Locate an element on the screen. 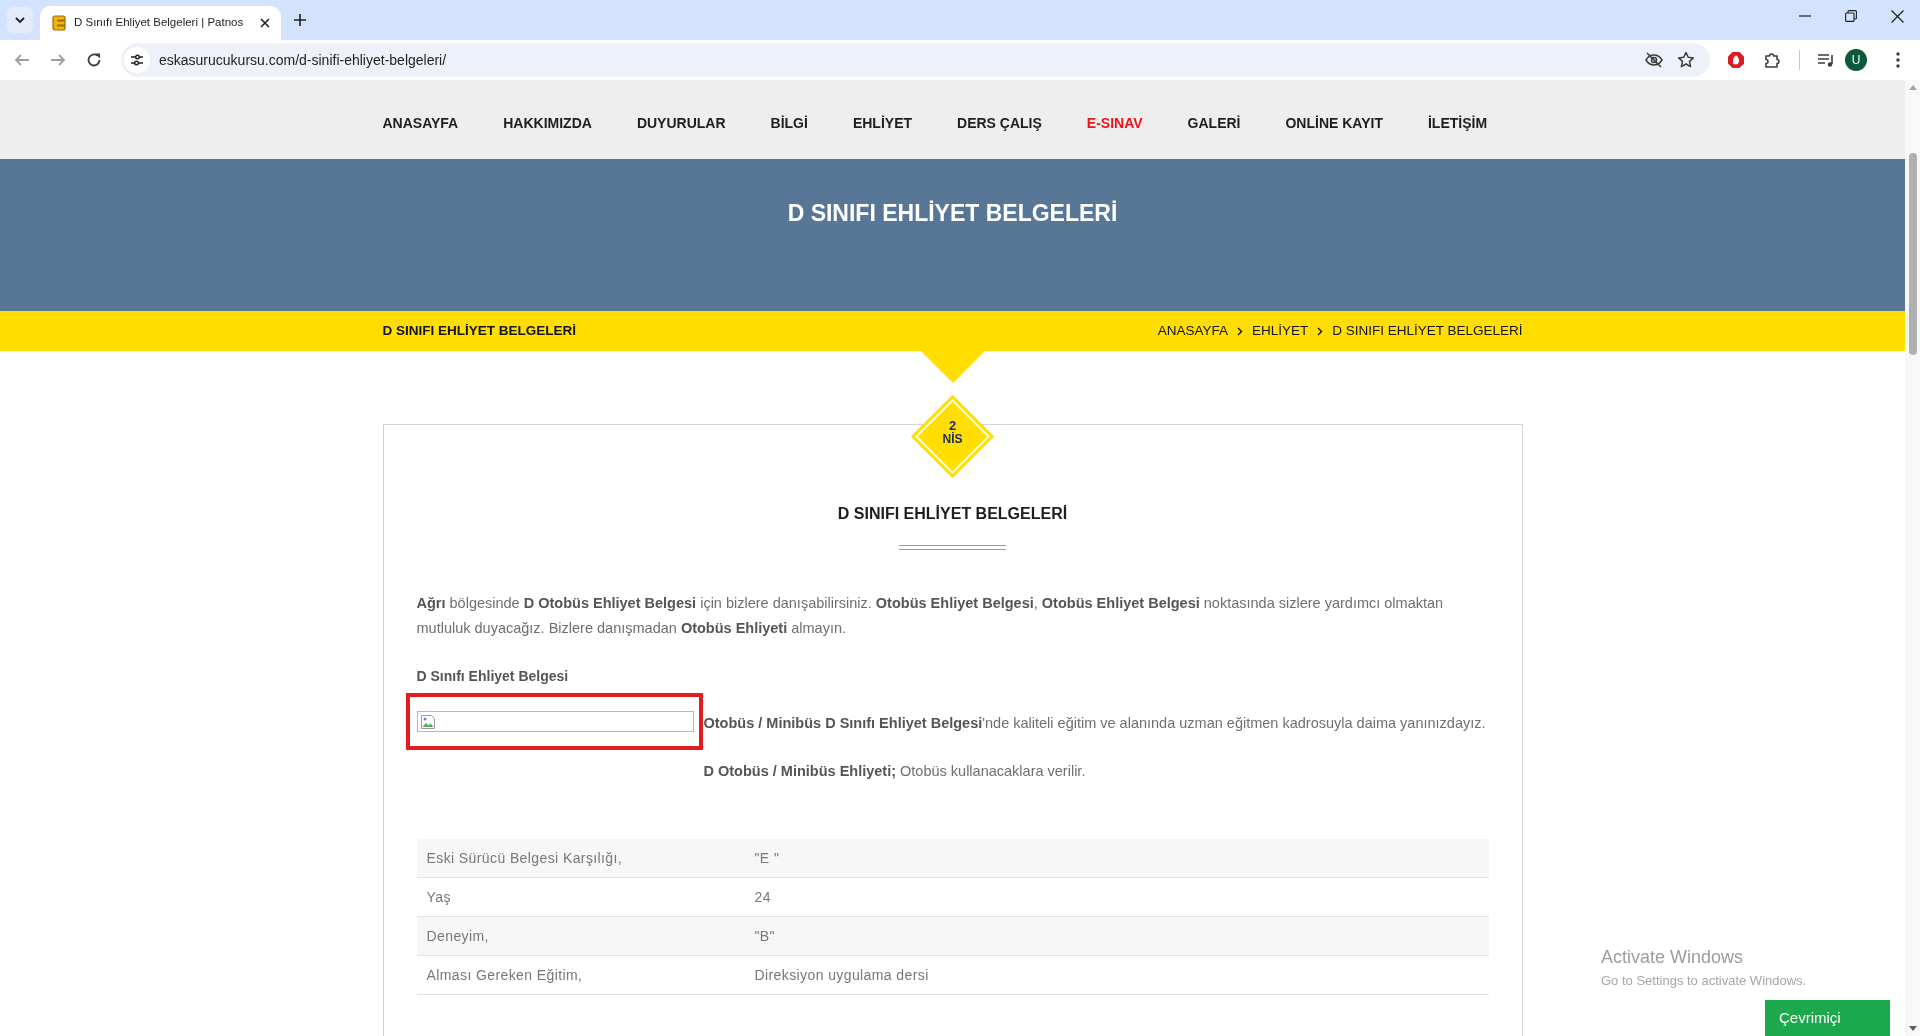 This screenshot has height=1036, width=1920. broken-image-icon is located at coordinates (427, 722).